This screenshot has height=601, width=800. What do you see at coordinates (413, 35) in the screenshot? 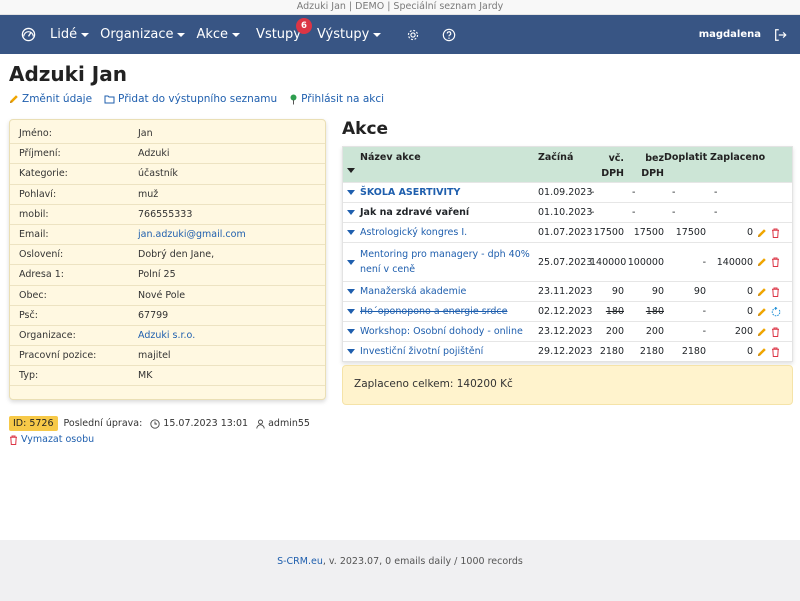
I see `gear-icon` at bounding box center [413, 35].